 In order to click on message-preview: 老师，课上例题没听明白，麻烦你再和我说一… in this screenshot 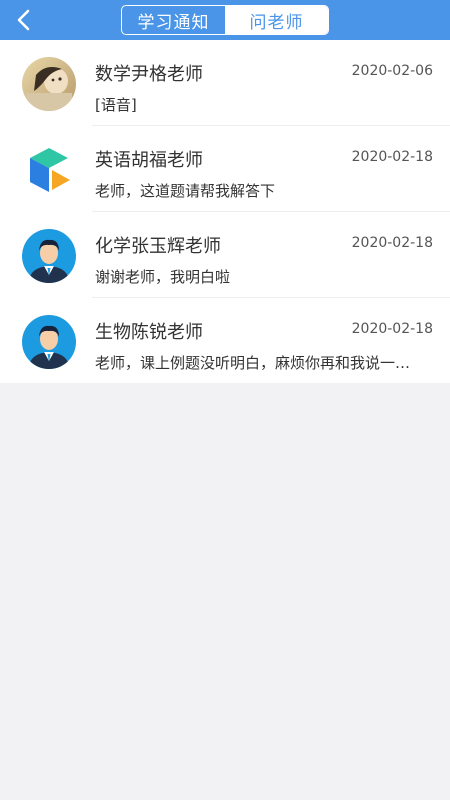, I will do `click(253, 363)`.